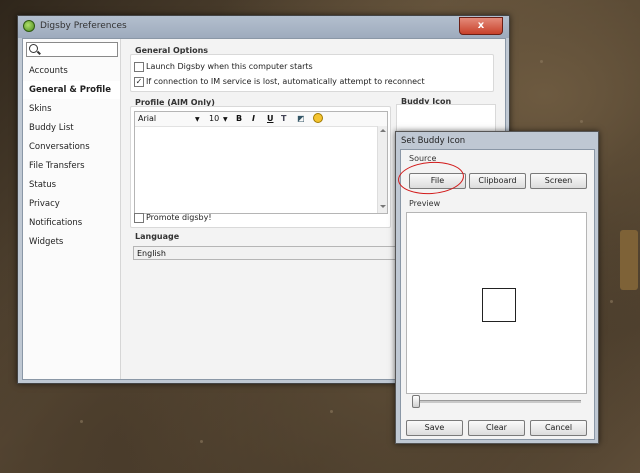  What do you see at coordinates (270, 118) in the screenshot?
I see `underline-button: U` at bounding box center [270, 118].